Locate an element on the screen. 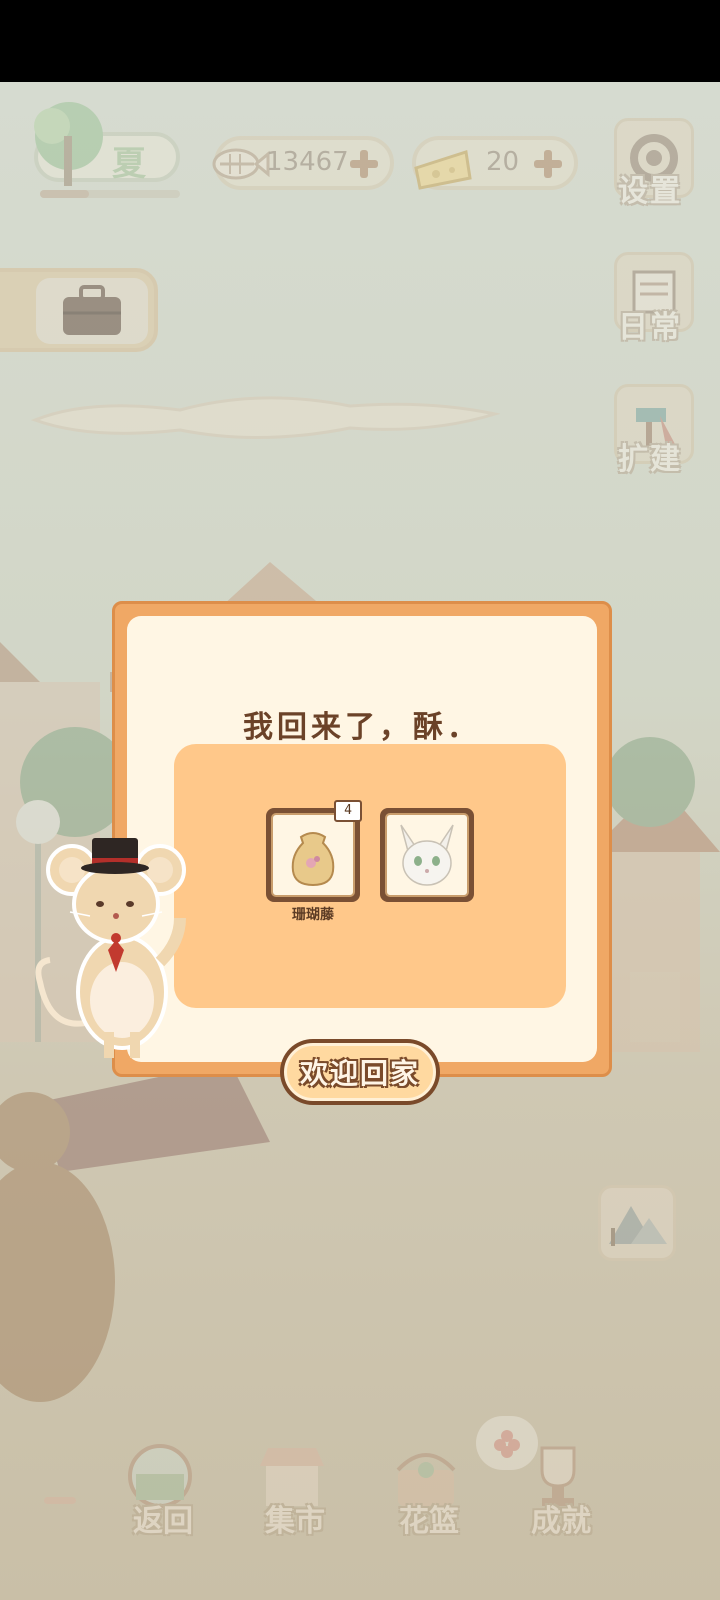  seed-bag-icon is located at coordinates (313, 859).